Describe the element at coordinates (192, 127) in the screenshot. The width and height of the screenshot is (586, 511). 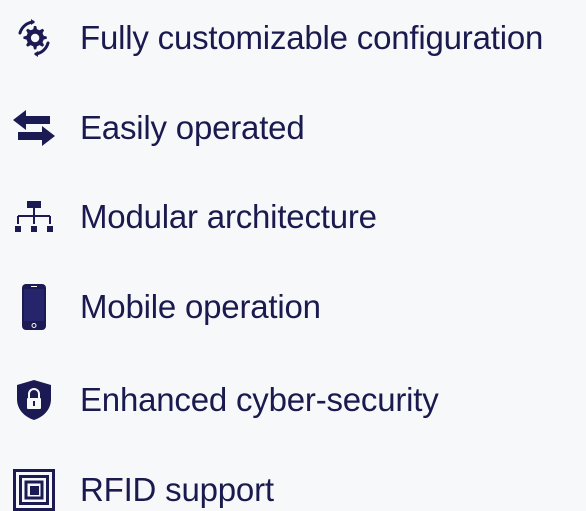
I see `feature-label: Easily operated` at that location.